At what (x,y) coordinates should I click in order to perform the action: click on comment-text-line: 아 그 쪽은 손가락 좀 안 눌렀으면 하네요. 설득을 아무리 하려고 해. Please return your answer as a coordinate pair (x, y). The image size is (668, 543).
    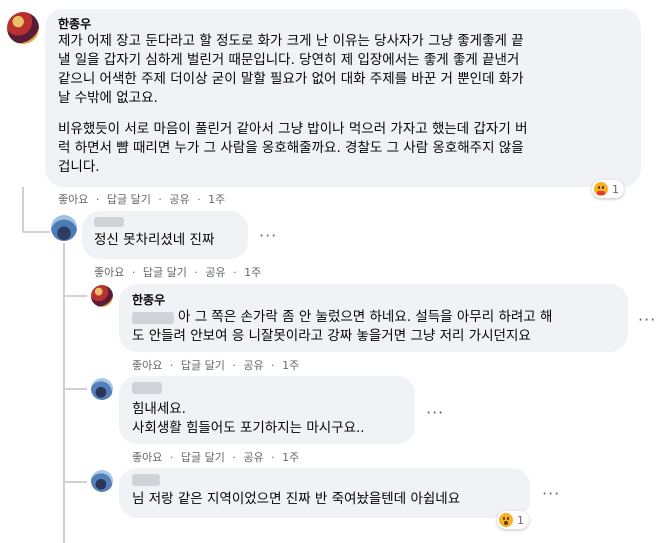
    Looking at the image, I should click on (365, 317).